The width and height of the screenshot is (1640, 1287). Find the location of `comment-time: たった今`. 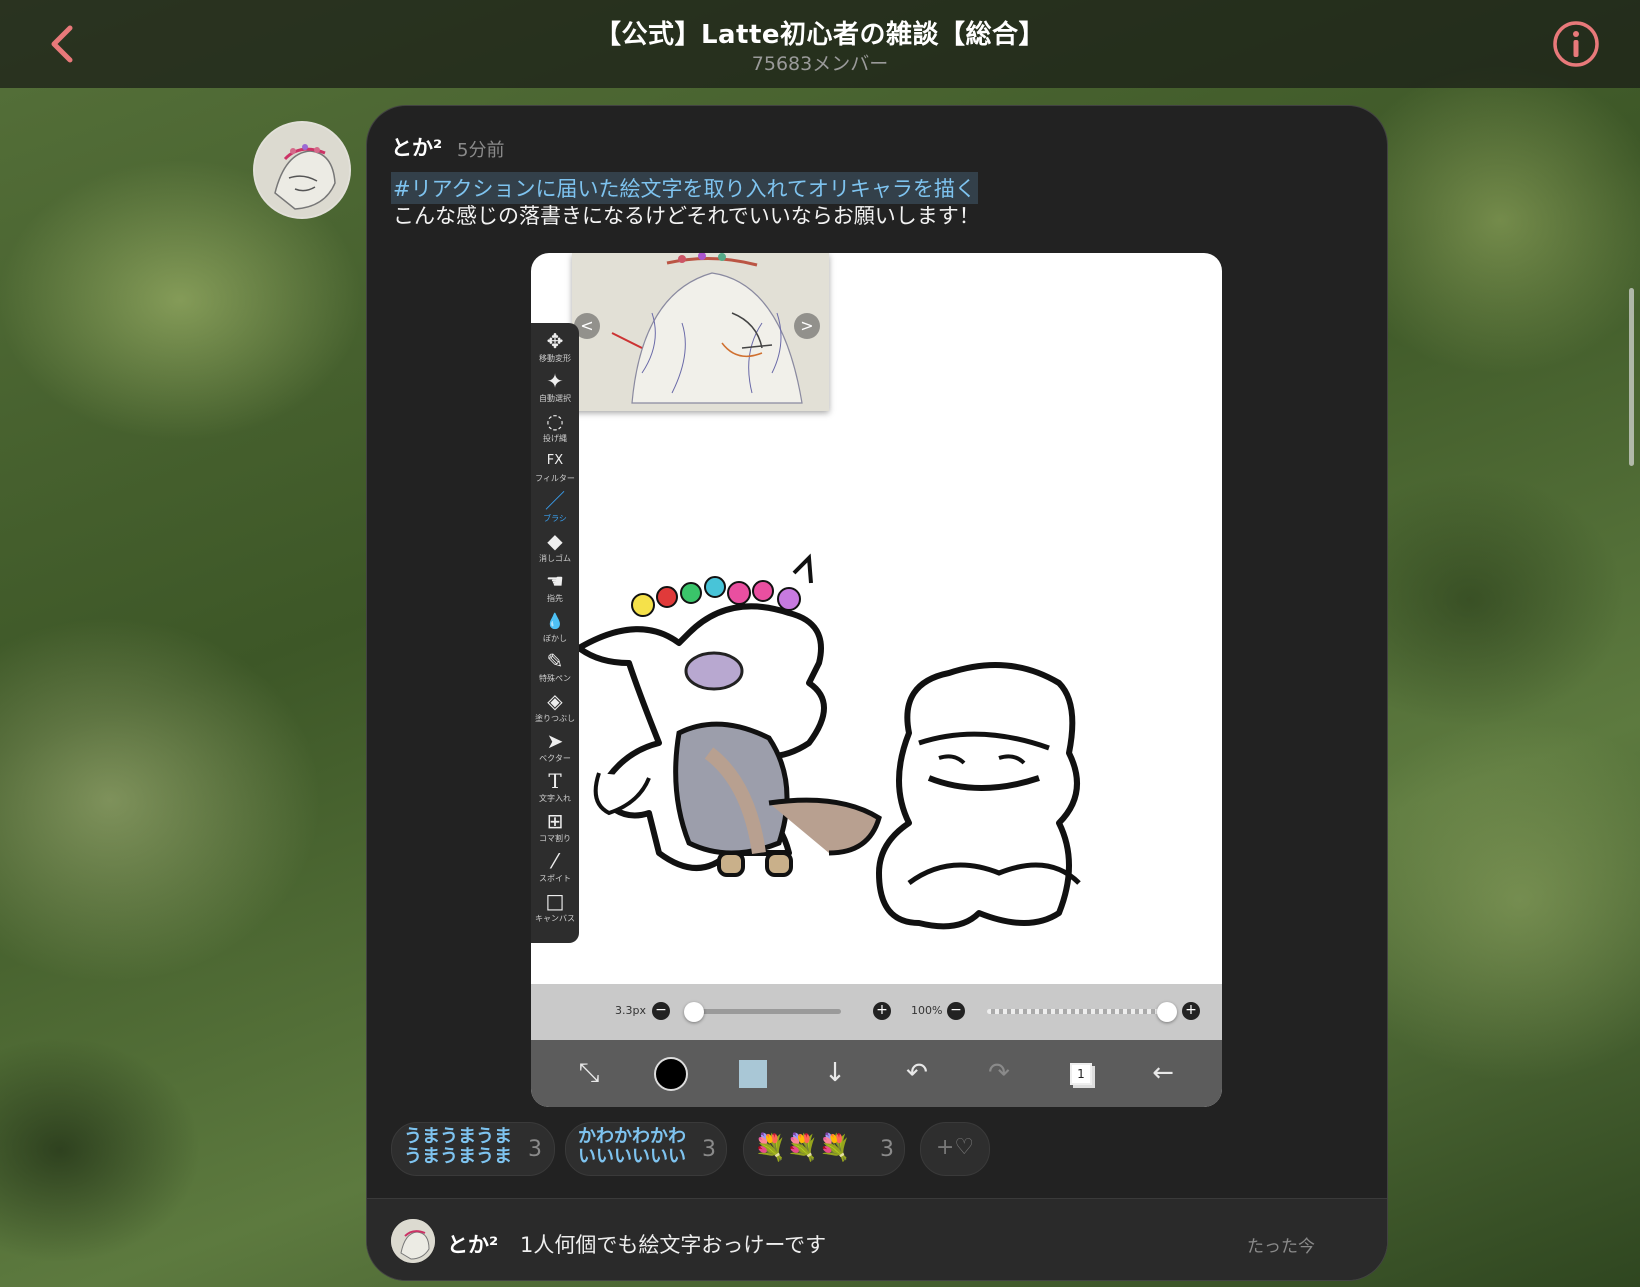

comment-time: たった今 is located at coordinates (1281, 1247).